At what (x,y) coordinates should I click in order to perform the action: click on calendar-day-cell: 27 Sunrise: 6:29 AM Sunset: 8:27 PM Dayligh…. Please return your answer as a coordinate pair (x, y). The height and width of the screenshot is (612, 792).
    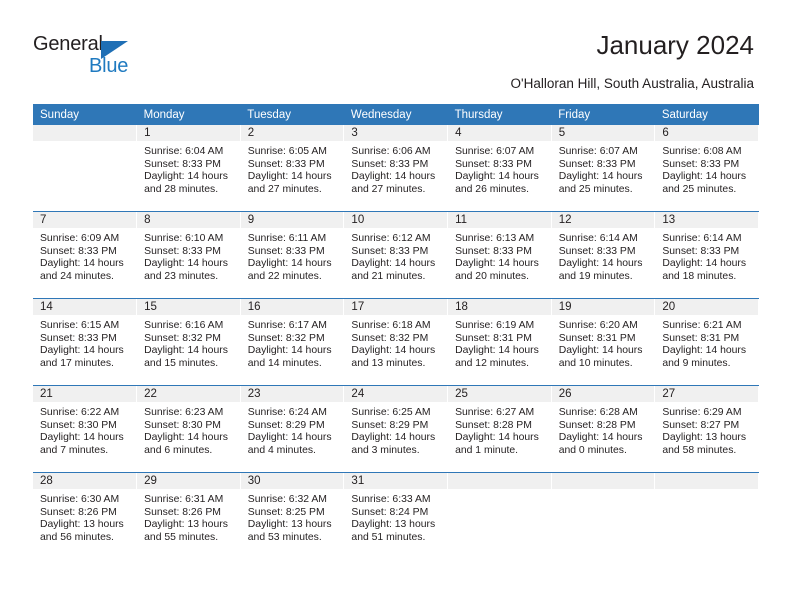
    Looking at the image, I should click on (706, 429).